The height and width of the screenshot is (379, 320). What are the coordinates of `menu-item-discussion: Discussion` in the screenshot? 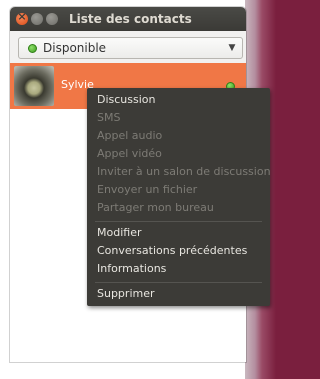 It's located at (126, 100).